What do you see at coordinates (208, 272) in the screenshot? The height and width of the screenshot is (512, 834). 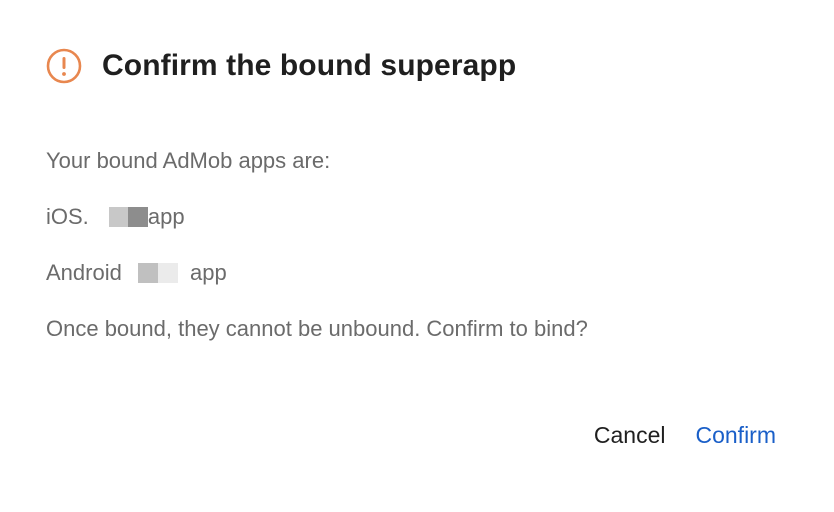 I see `android-app-suffix: app` at bounding box center [208, 272].